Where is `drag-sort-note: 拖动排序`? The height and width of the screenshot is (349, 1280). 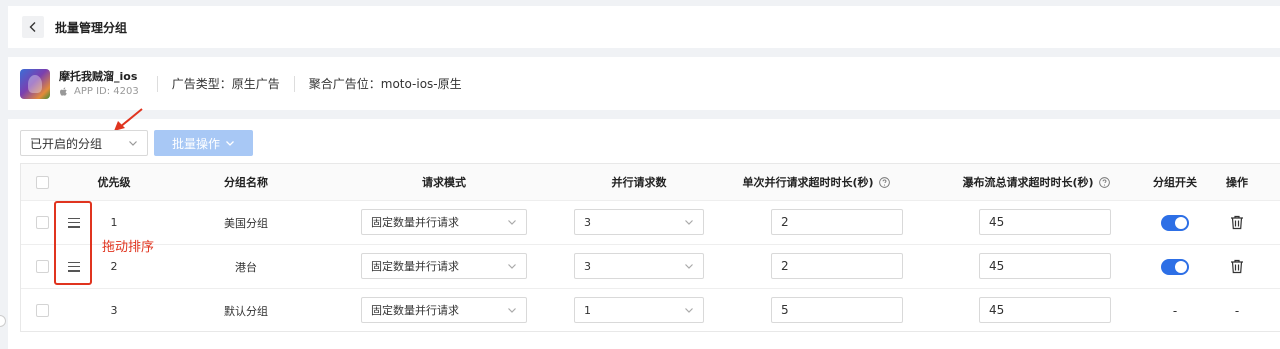 drag-sort-note: 拖动排序 is located at coordinates (128, 247).